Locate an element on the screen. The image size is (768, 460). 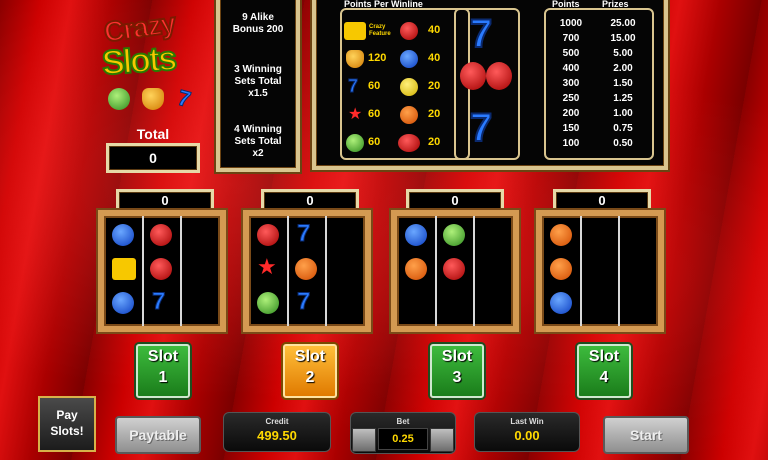
start-button: Start is located at coordinates (646, 435).